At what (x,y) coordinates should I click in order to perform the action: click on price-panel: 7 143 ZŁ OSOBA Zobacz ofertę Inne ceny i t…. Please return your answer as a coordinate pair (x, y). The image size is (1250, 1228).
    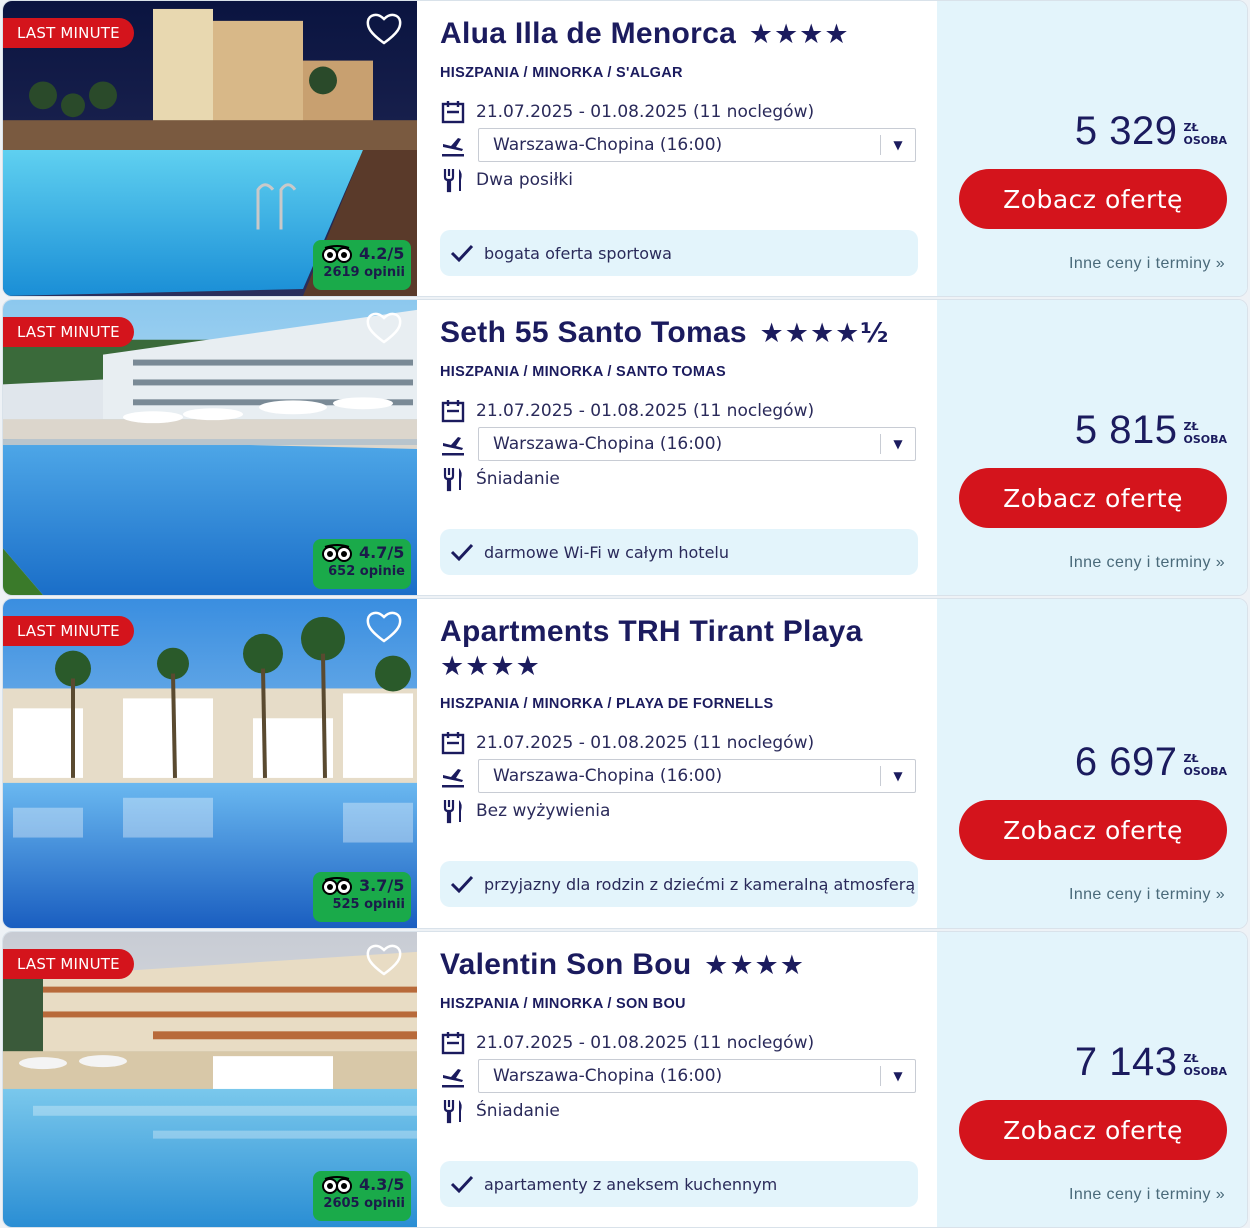
    Looking at the image, I should click on (1092, 1079).